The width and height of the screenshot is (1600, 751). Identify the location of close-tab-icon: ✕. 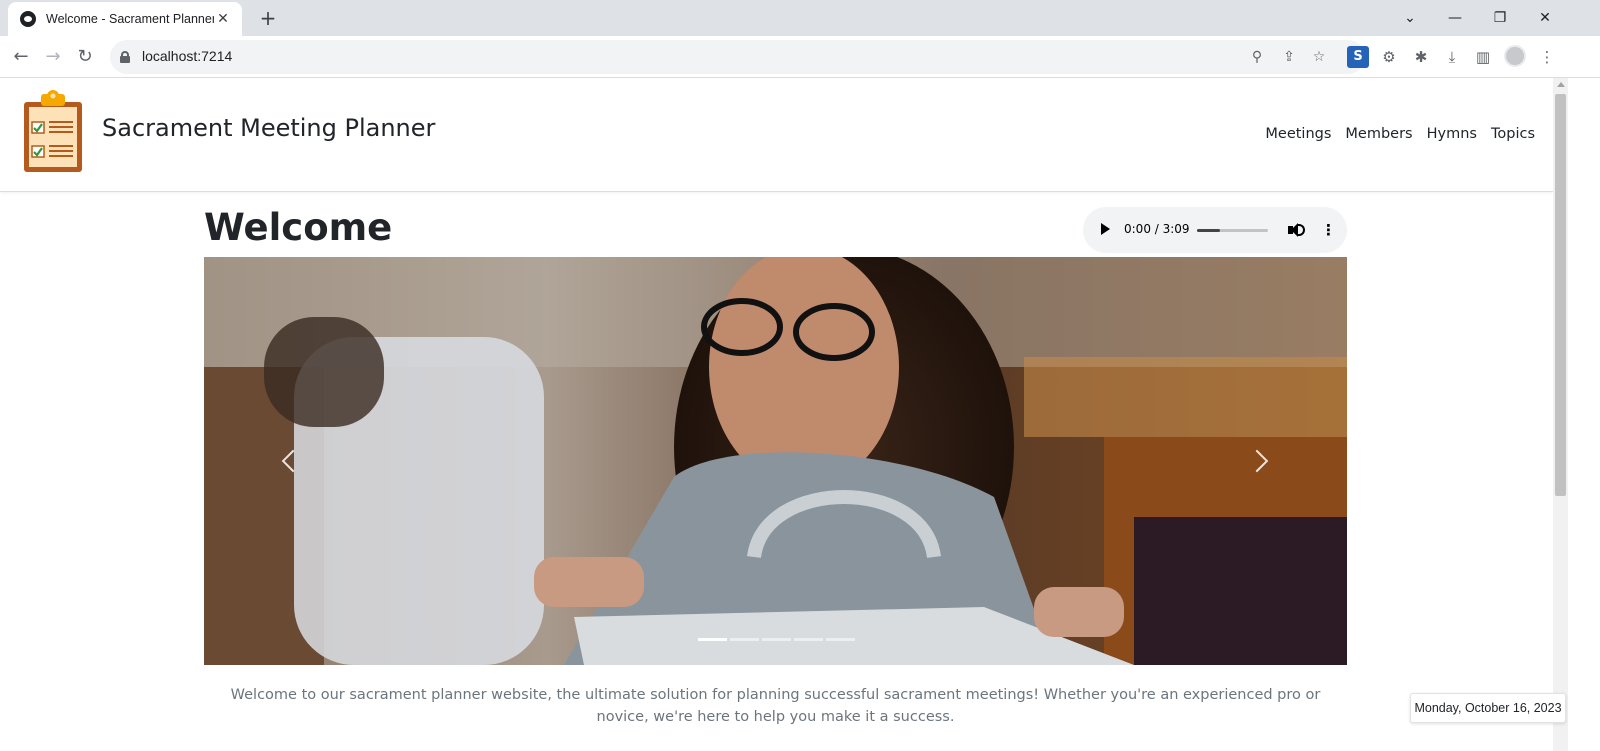
(223, 19).